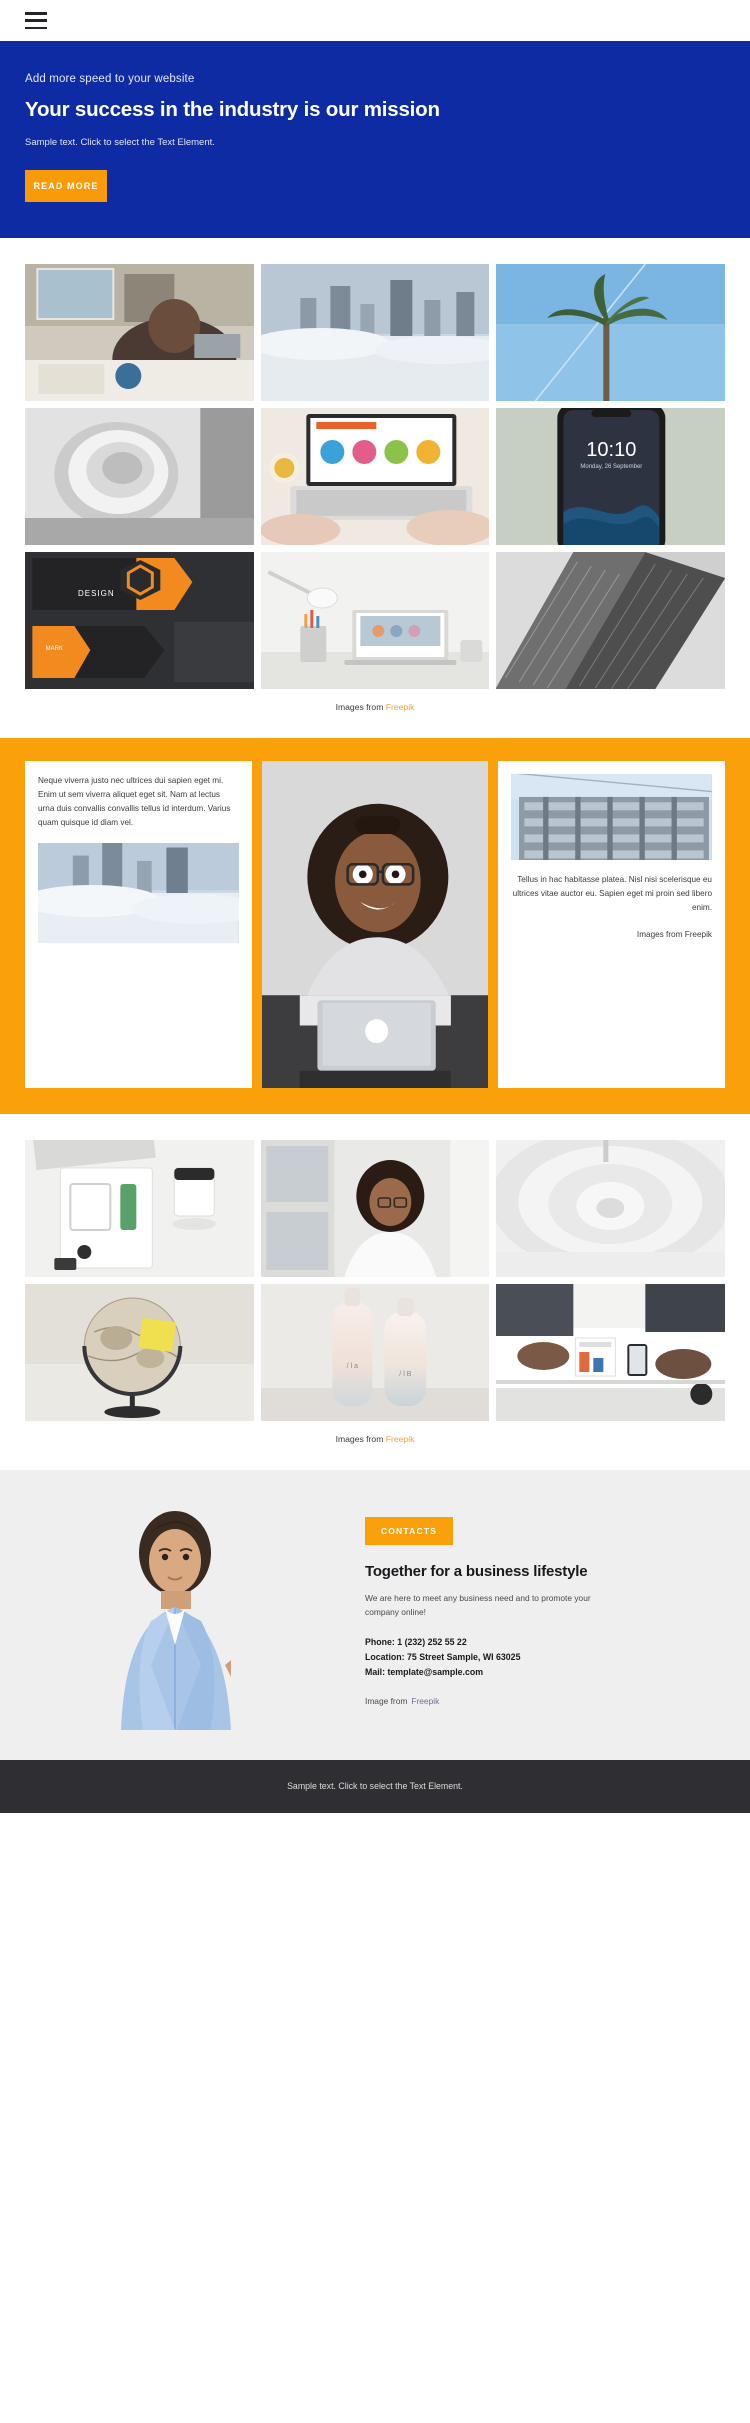 Image resolution: width=750 pixels, height=2423 pixels. I want to click on svg-text: 10:10, so click(612, 450).